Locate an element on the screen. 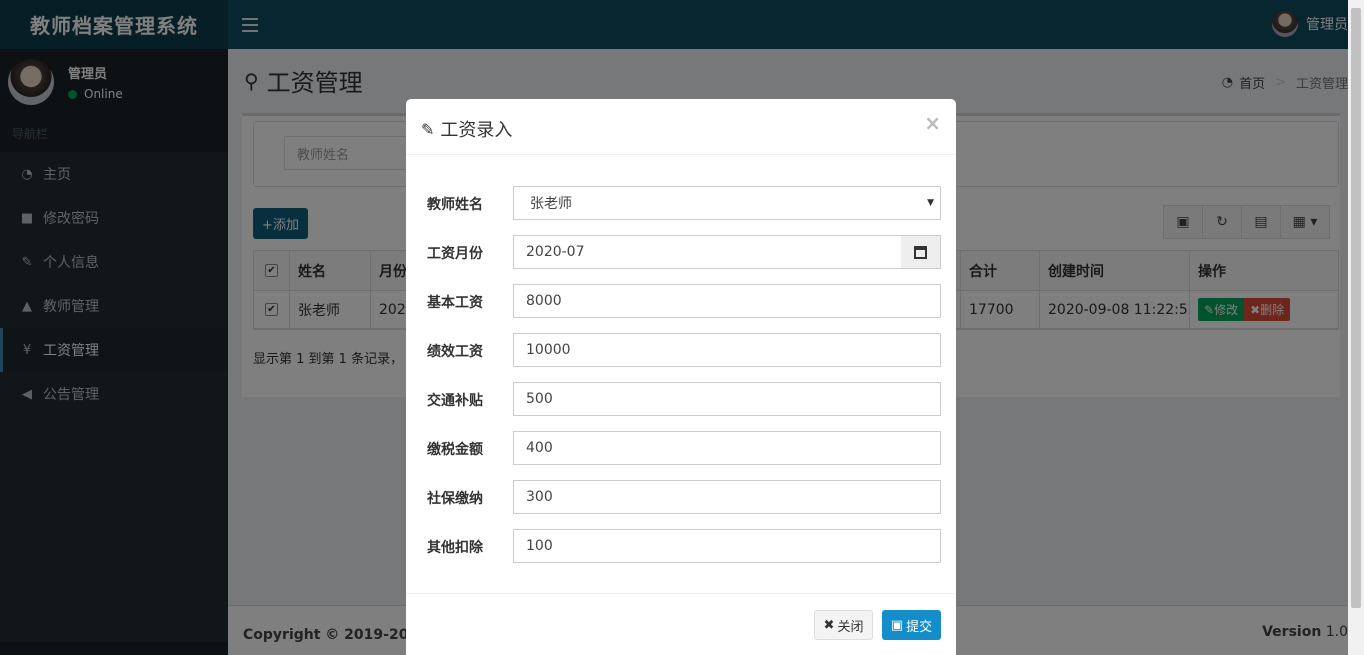 This screenshot has height=655, width=1364. form-row-other: 其他扣除 100 is located at coordinates (681, 546).